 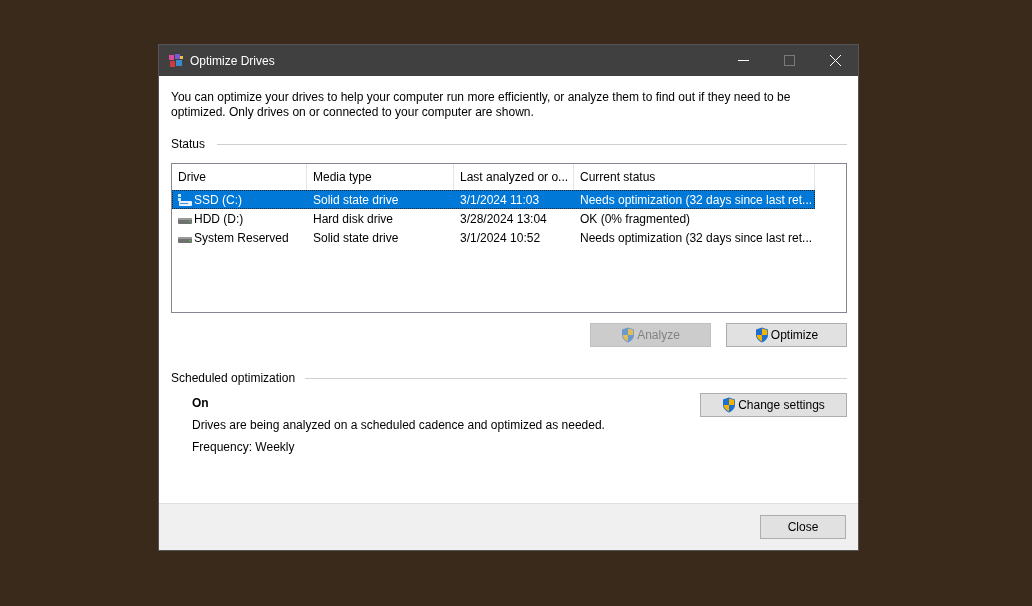 What do you see at coordinates (503, 218) in the screenshot?
I see `table-cell-text: 3/28/2024 13:04` at bounding box center [503, 218].